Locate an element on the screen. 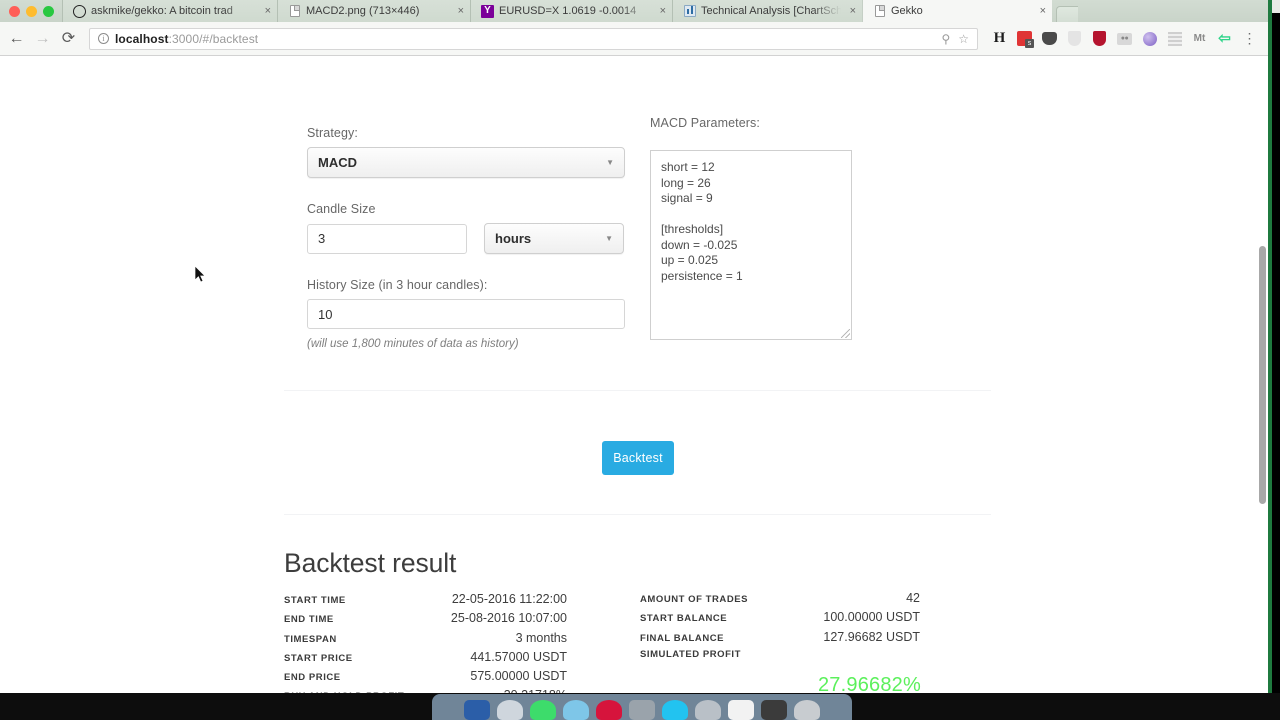  page-title: Backtest result is located at coordinates (370, 563).